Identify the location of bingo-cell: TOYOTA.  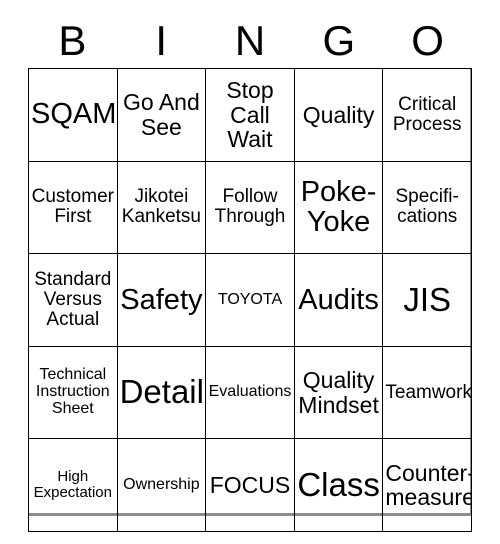
(250, 300).